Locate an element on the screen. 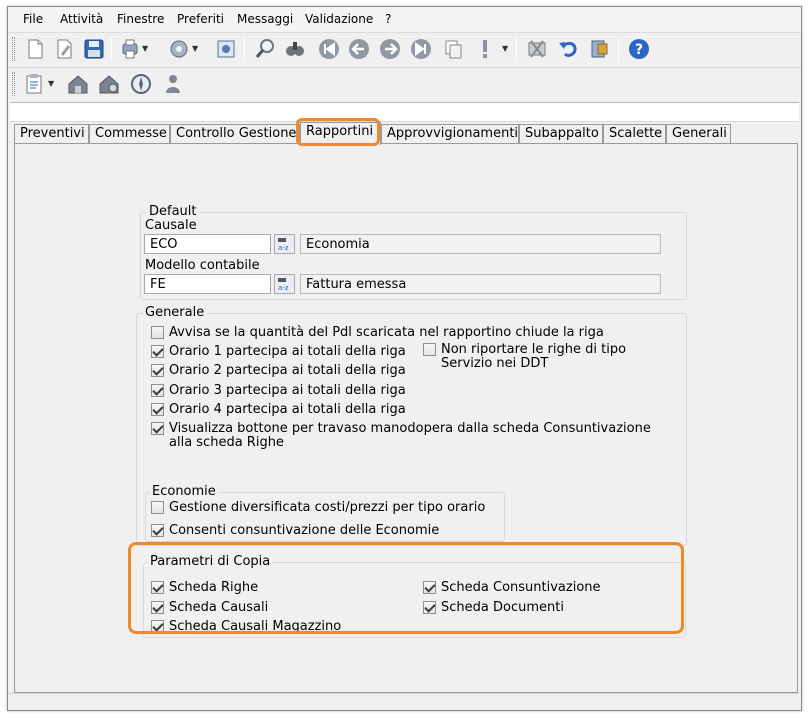 Image resolution: width=809 pixels, height=718 pixels. clipboard-dropdown-icon: ▼ is located at coordinates (51, 83).